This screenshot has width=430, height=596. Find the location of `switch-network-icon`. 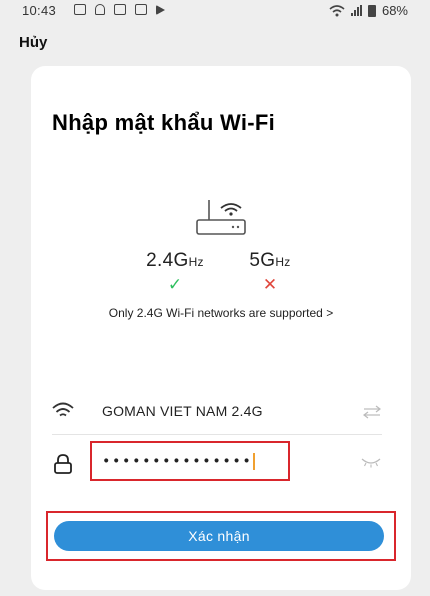

switch-network-icon is located at coordinates (372, 412).